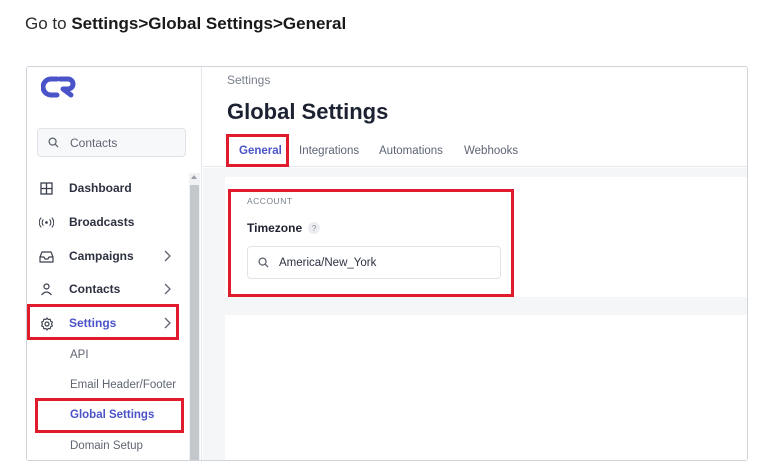 This screenshot has width=768, height=463. I want to click on inbox-icon, so click(46, 256).